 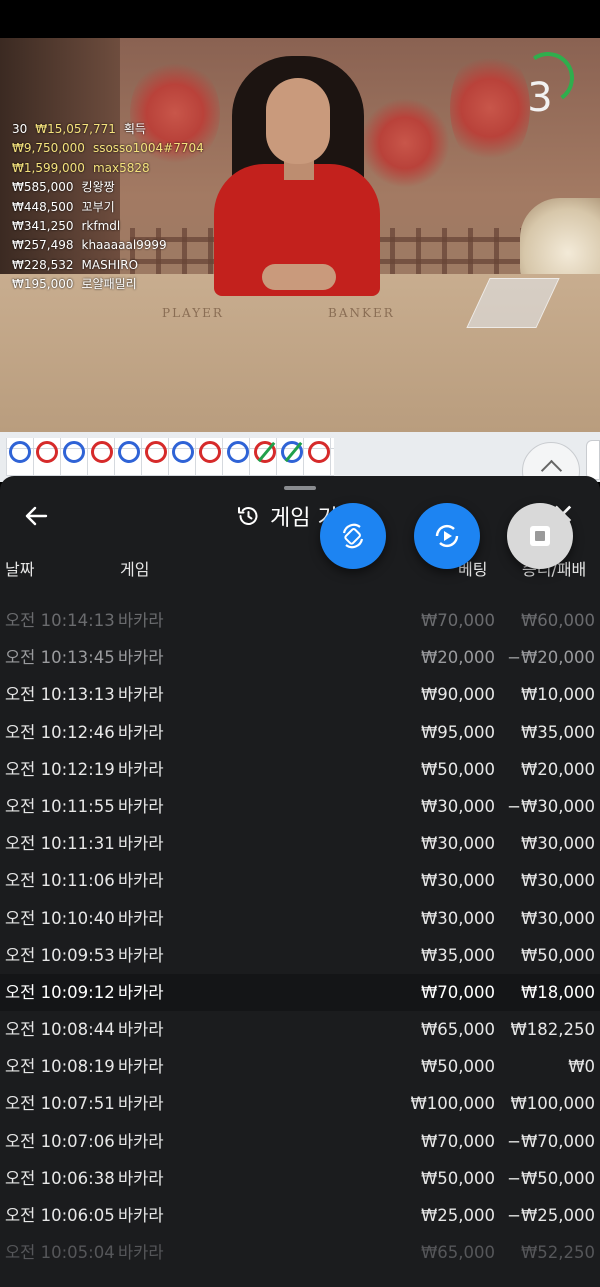 I want to click on countdown-timer: 3, so click(x=540, y=98).